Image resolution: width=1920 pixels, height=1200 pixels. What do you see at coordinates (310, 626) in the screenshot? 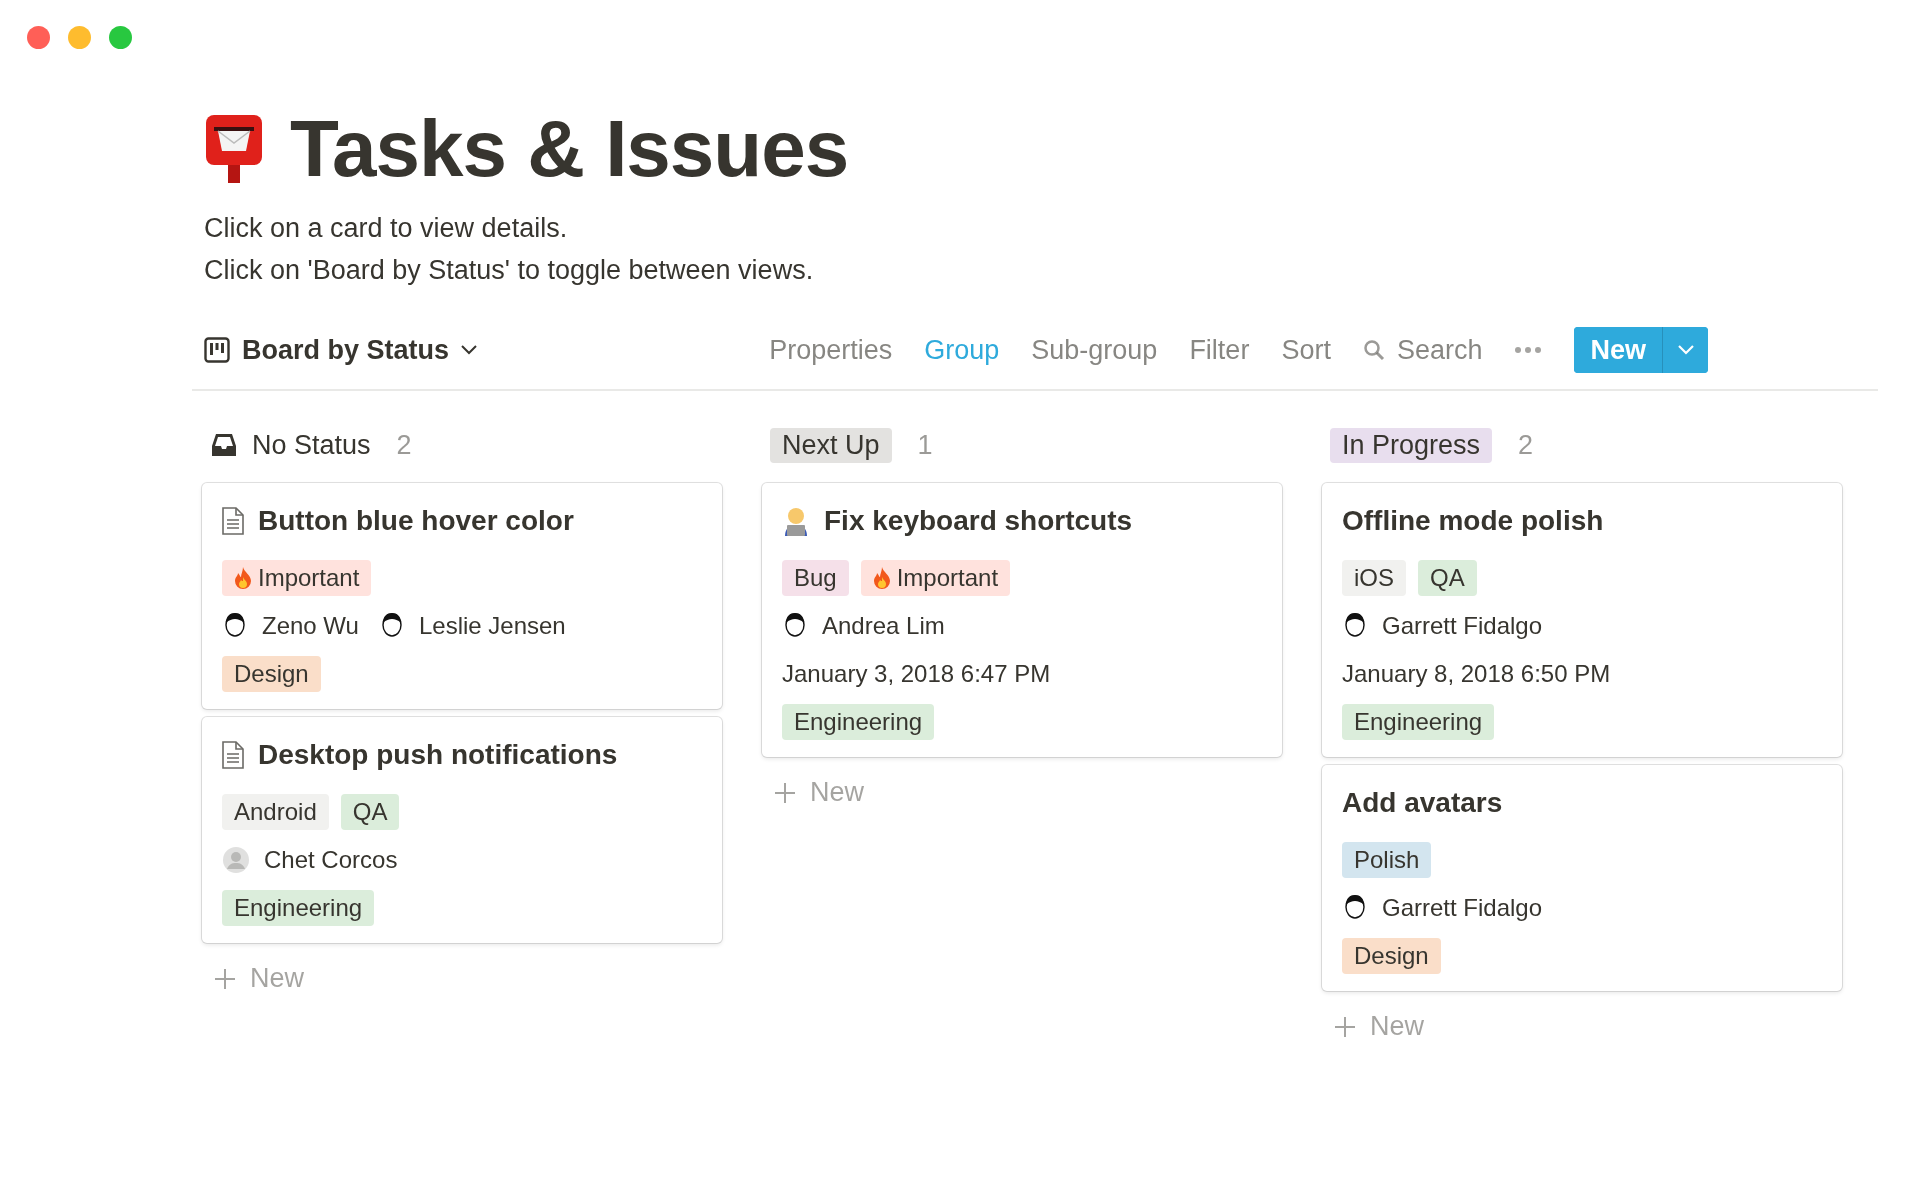
I see `person-name: Zeno Wu` at bounding box center [310, 626].